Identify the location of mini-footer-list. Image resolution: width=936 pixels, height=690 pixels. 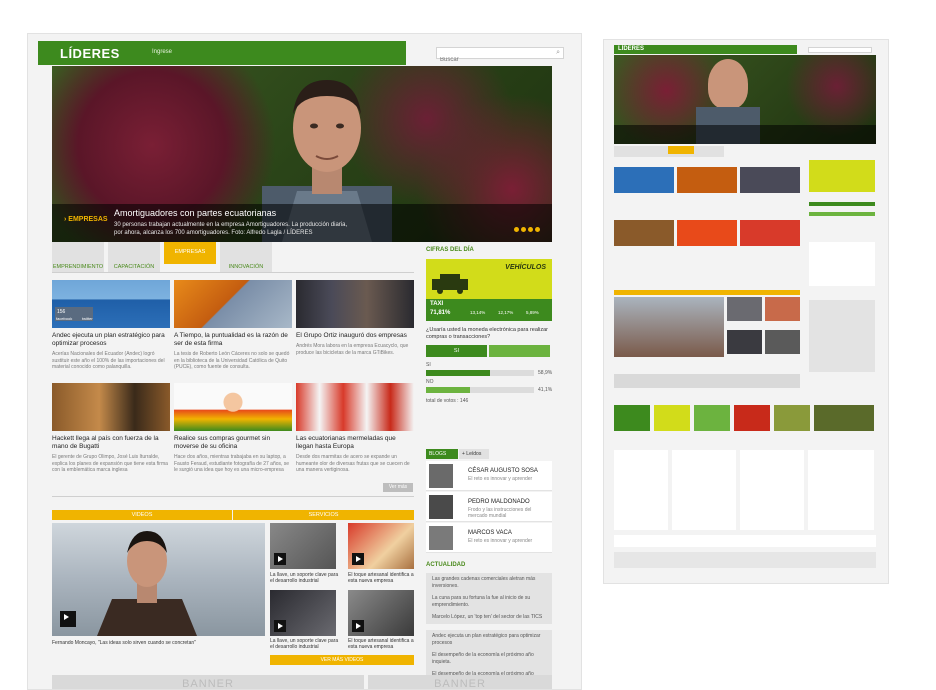
(704, 490).